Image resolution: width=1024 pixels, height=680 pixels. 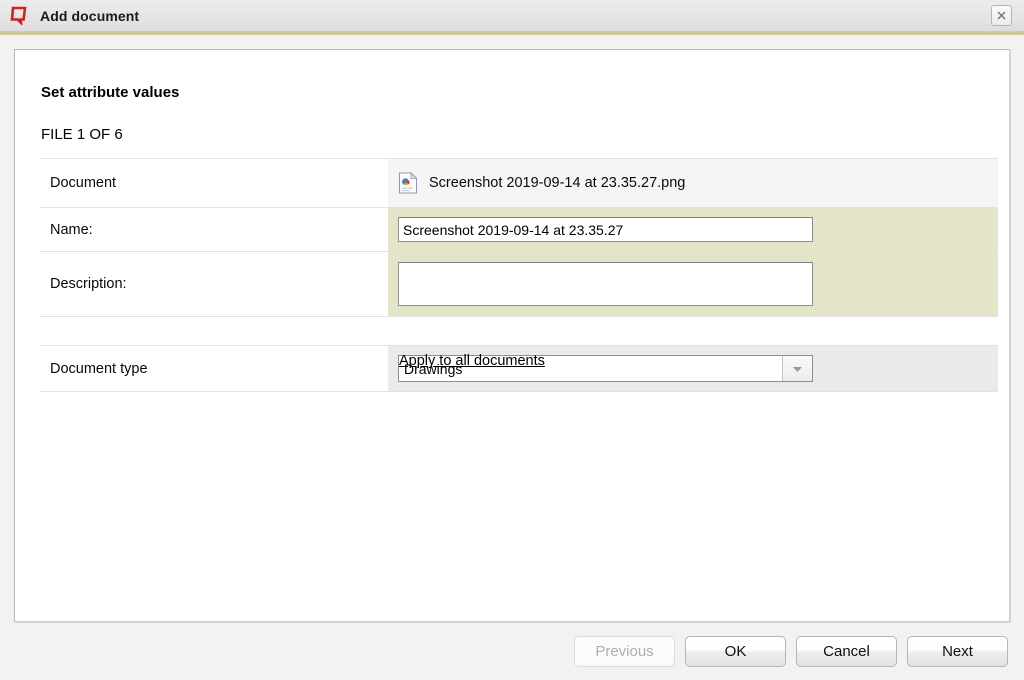 What do you see at coordinates (19, 16) in the screenshot?
I see `quadri-logo-icon` at bounding box center [19, 16].